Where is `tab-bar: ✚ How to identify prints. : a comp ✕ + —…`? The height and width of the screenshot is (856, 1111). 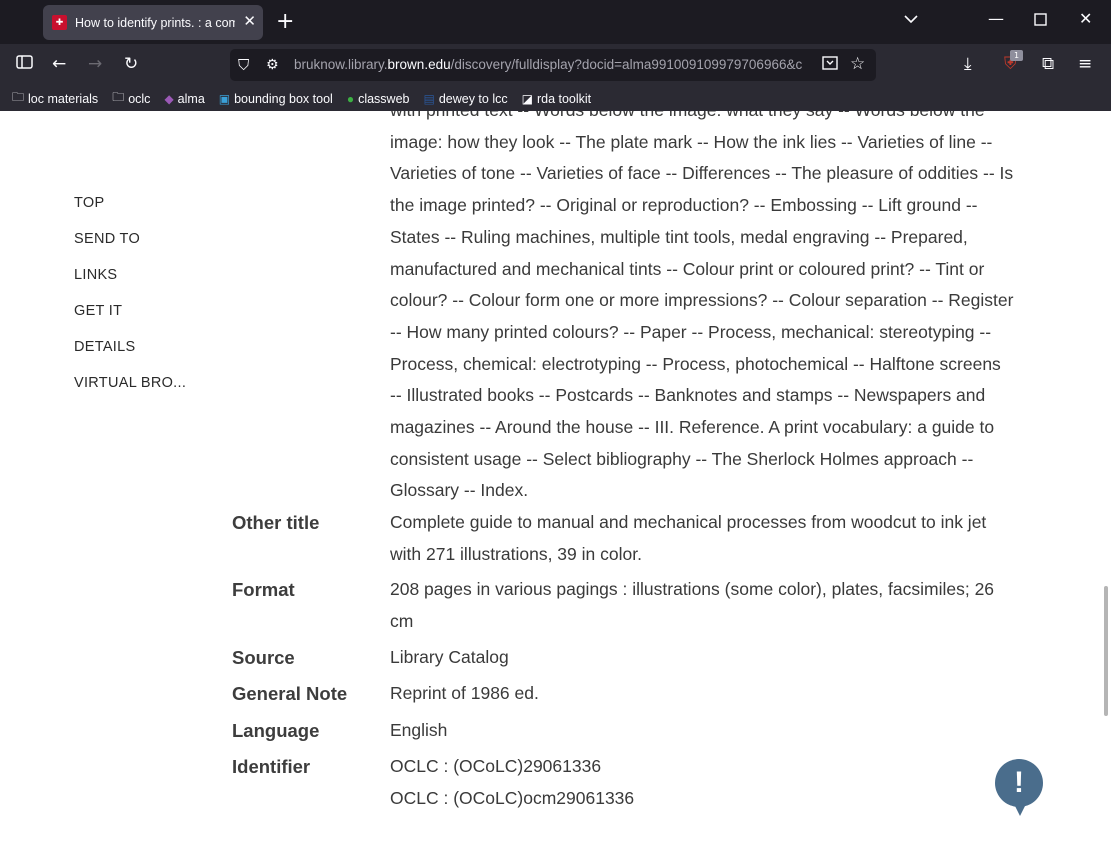 tab-bar: ✚ How to identify prints. : a comp ✕ + —… is located at coordinates (555, 22).